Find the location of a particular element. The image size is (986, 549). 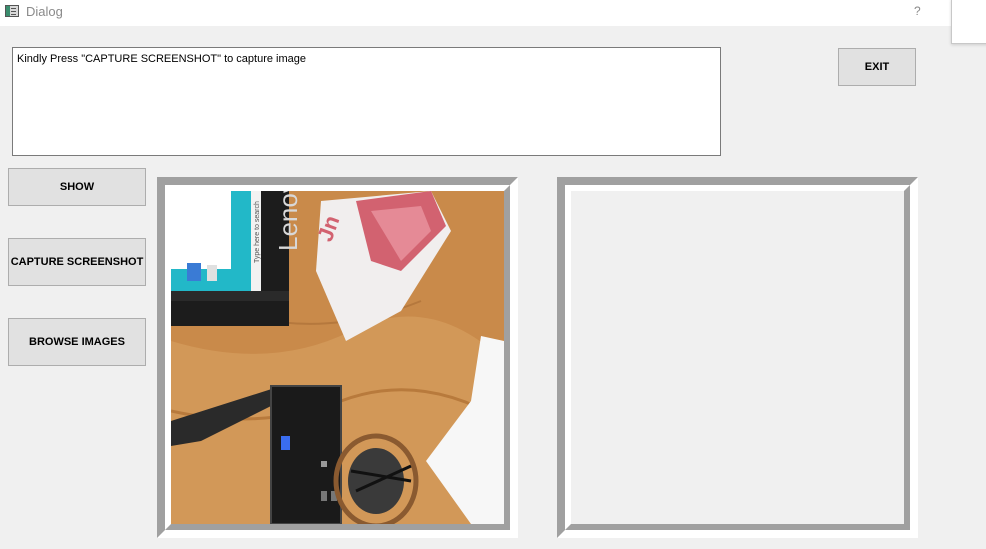

title-bar: Dialog ? is located at coordinates (493, 13).